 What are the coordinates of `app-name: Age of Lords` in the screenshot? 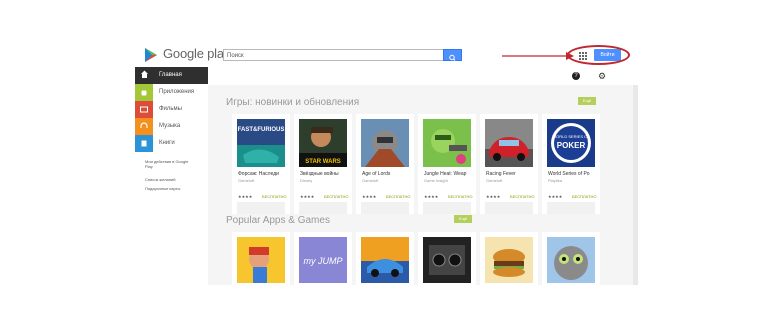 It's located at (376, 174).